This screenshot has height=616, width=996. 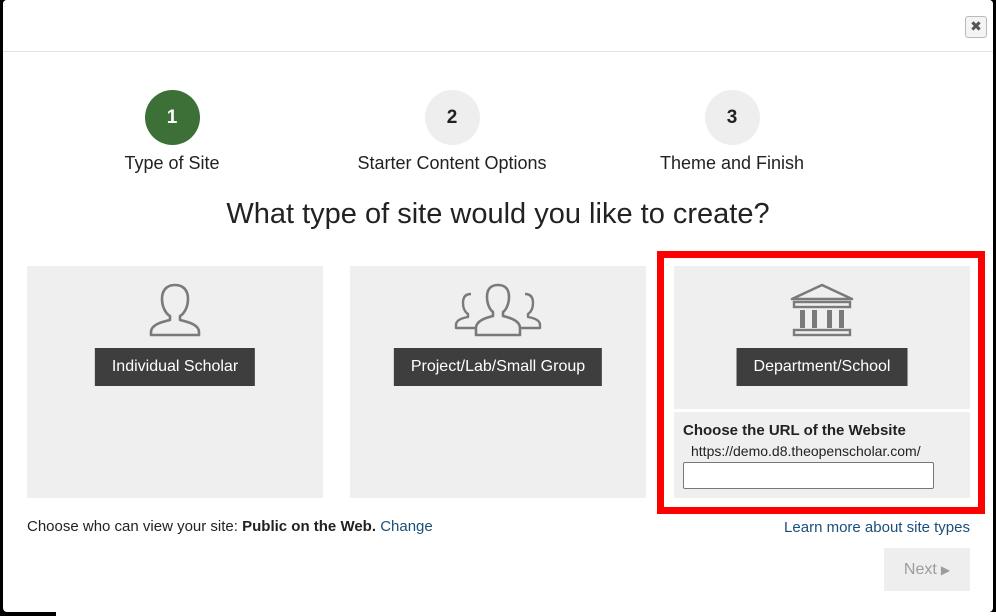 What do you see at coordinates (132, 526) in the screenshot?
I see `privacy-prefix: Choose who can view your site:` at bounding box center [132, 526].